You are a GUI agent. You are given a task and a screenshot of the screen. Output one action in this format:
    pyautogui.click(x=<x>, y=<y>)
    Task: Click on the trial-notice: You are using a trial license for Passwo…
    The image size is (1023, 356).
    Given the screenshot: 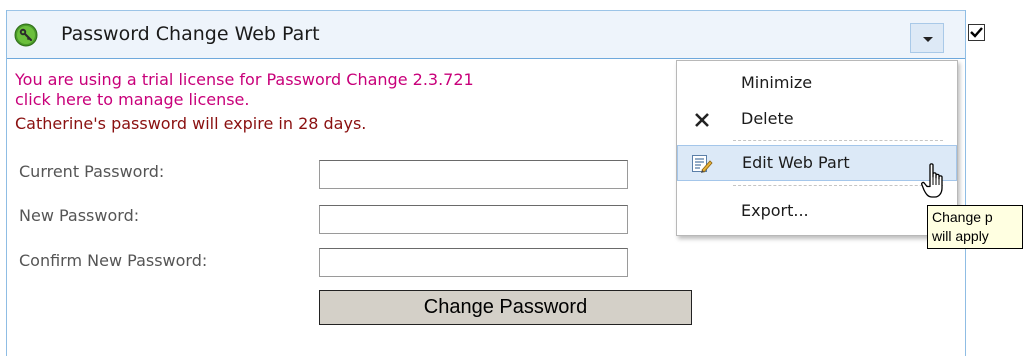 What is the action you would take?
    pyautogui.click(x=244, y=79)
    